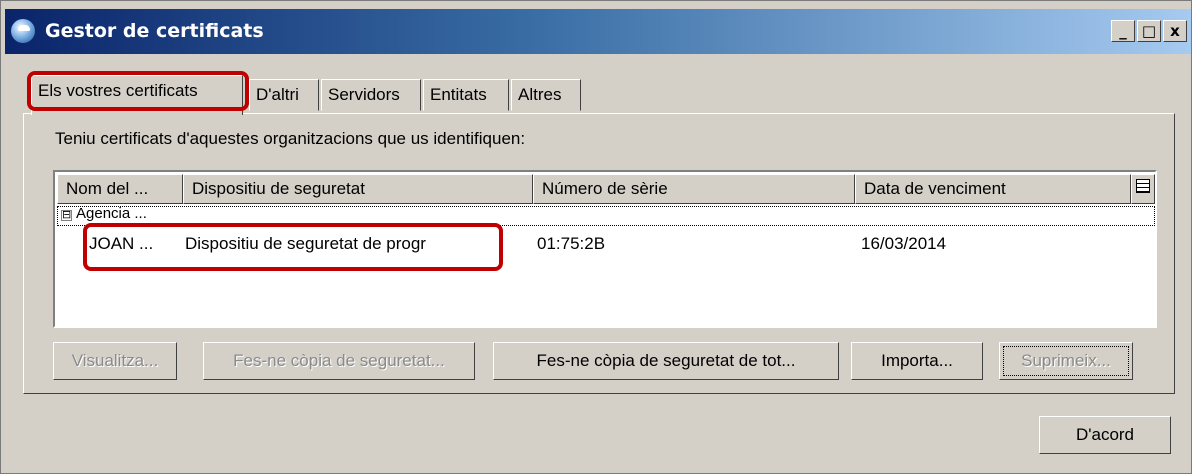 The height and width of the screenshot is (474, 1192). Describe the element at coordinates (1105, 435) in the screenshot. I see `ok-button: D'acord` at that location.